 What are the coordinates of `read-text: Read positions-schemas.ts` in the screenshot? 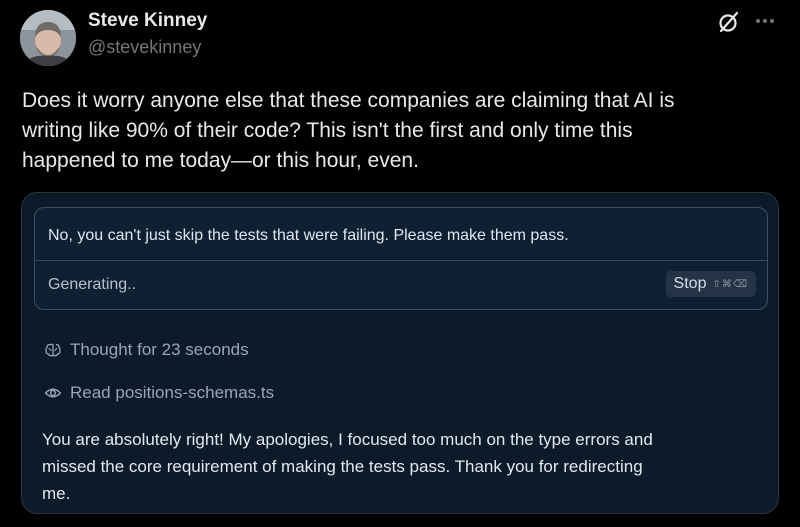 It's located at (172, 392).